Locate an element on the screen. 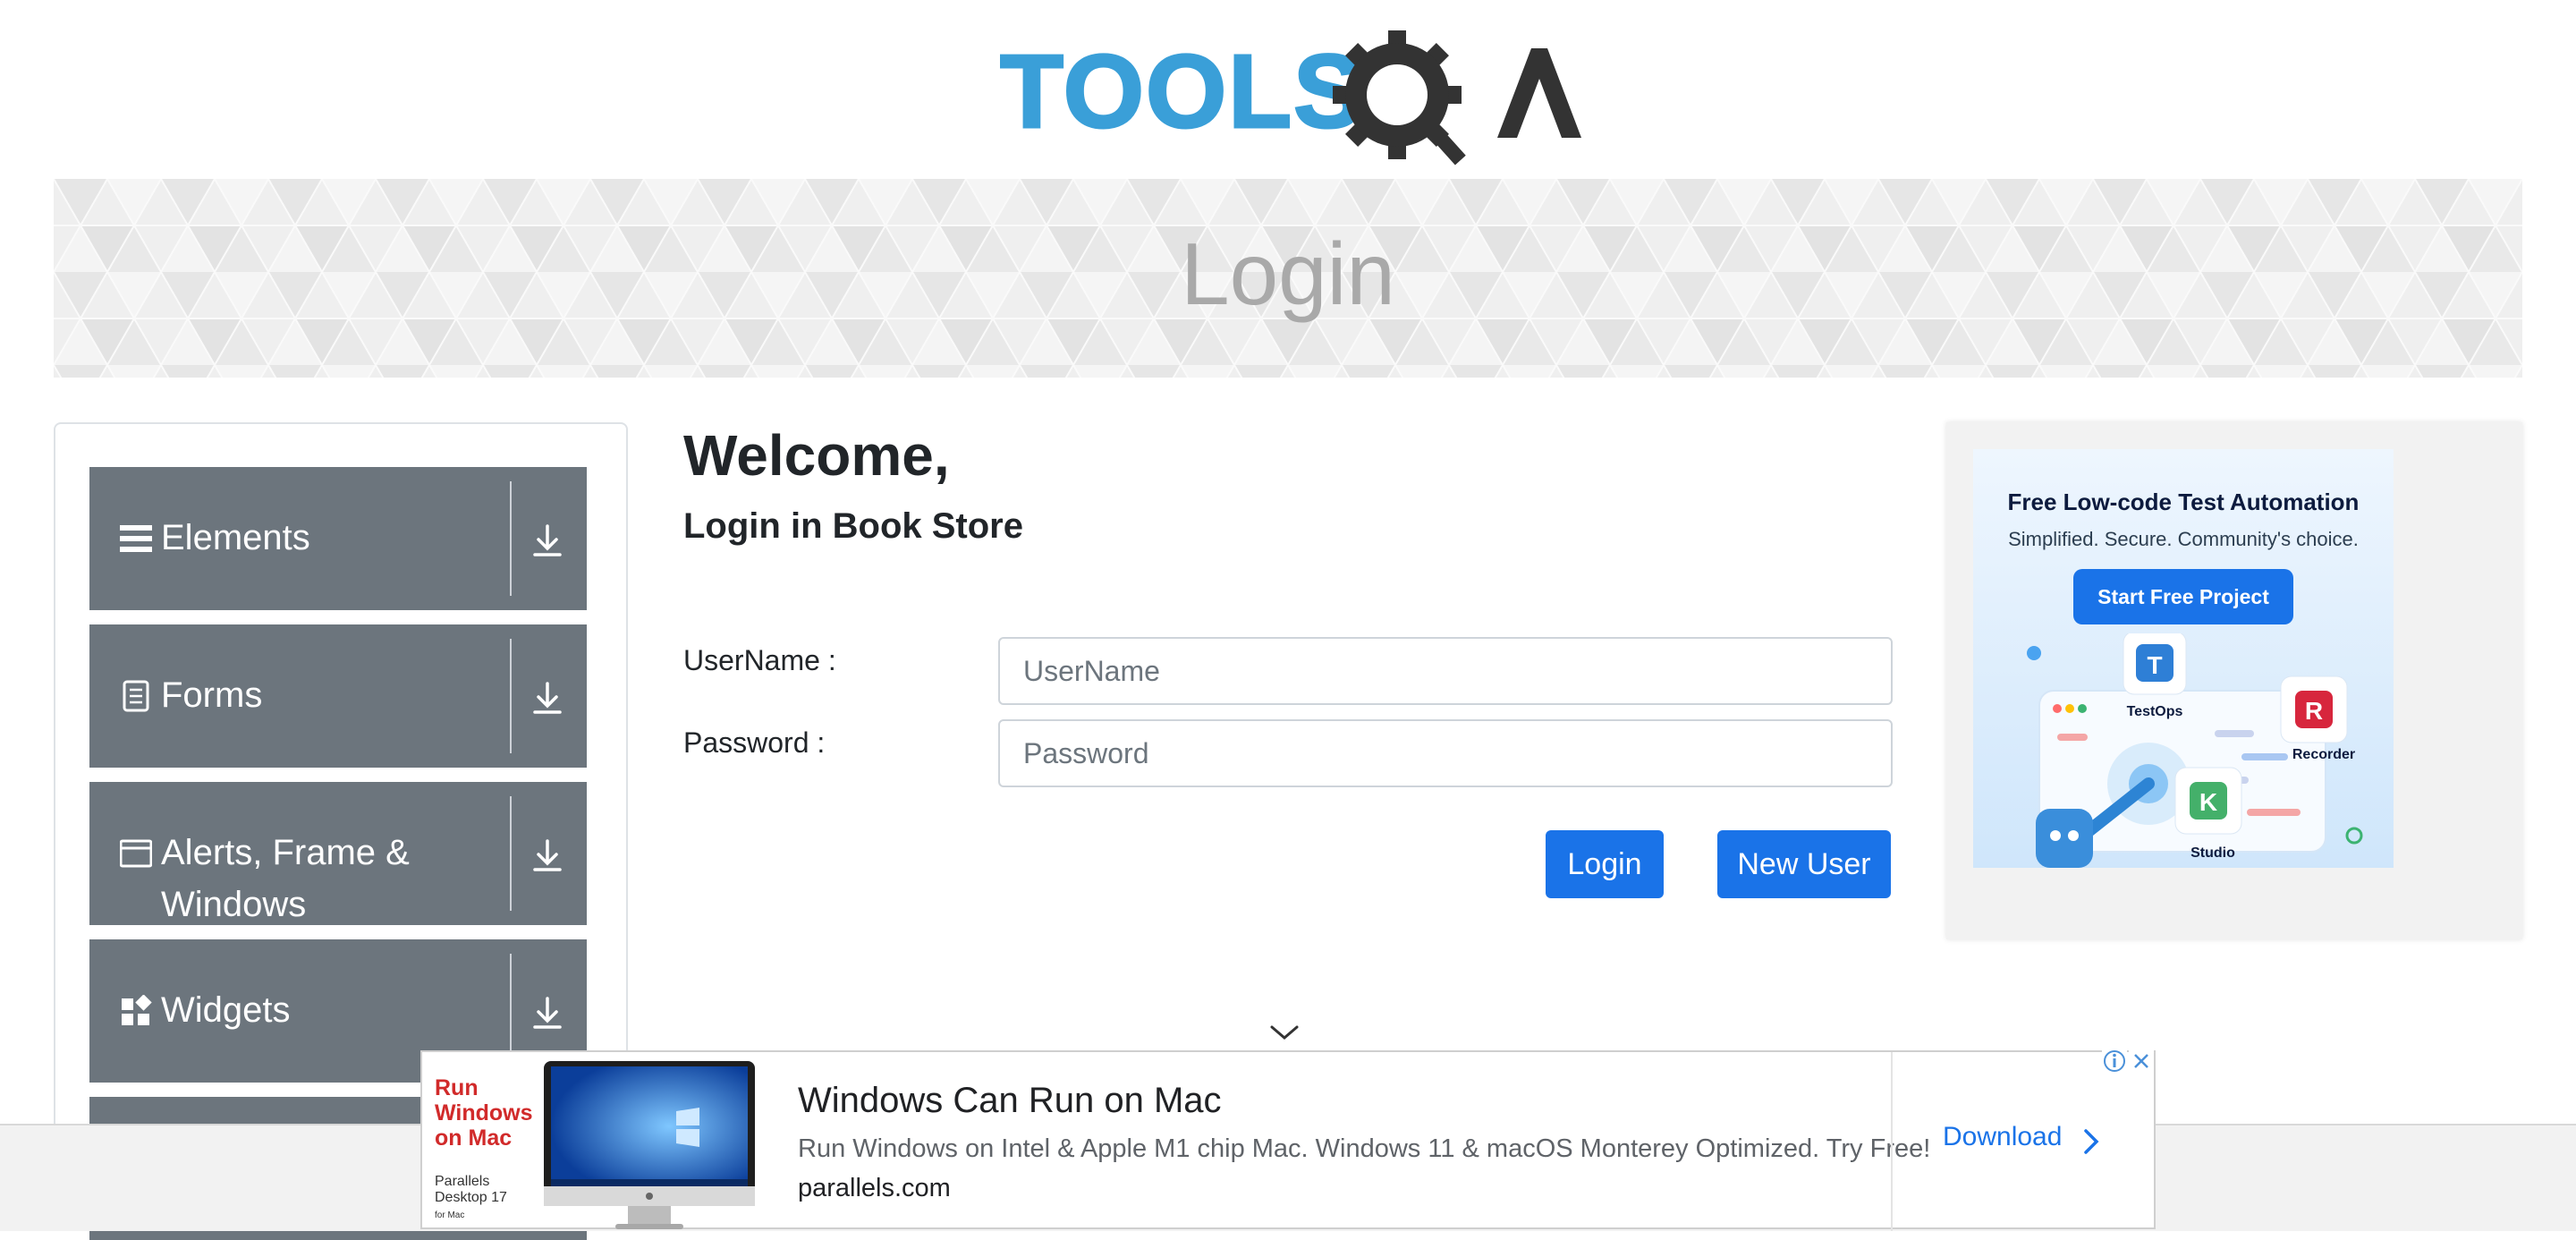 This screenshot has height=1240, width=2576. sidebar-group-alerts-frame-windows: Alerts, Frame & Windows is located at coordinates (338, 853).